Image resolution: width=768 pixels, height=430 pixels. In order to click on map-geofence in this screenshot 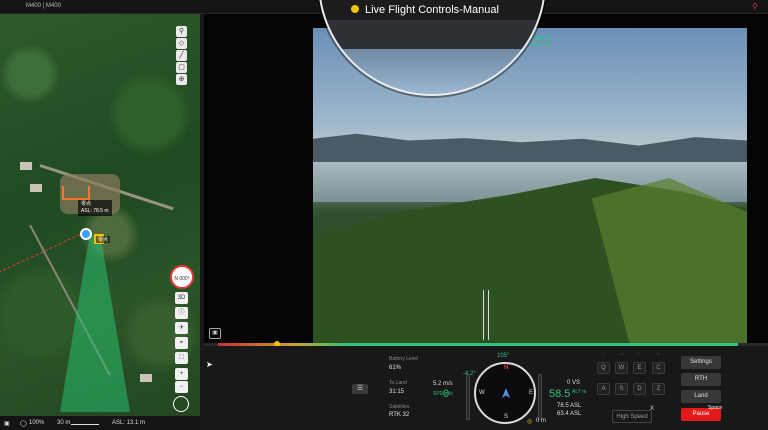, I will do `click(76, 193)`.